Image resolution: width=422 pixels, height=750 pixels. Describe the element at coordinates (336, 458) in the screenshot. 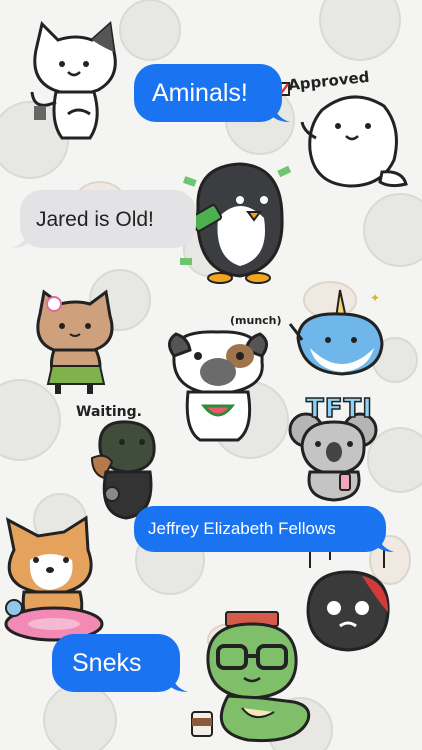

I see `koala-sticker` at that location.